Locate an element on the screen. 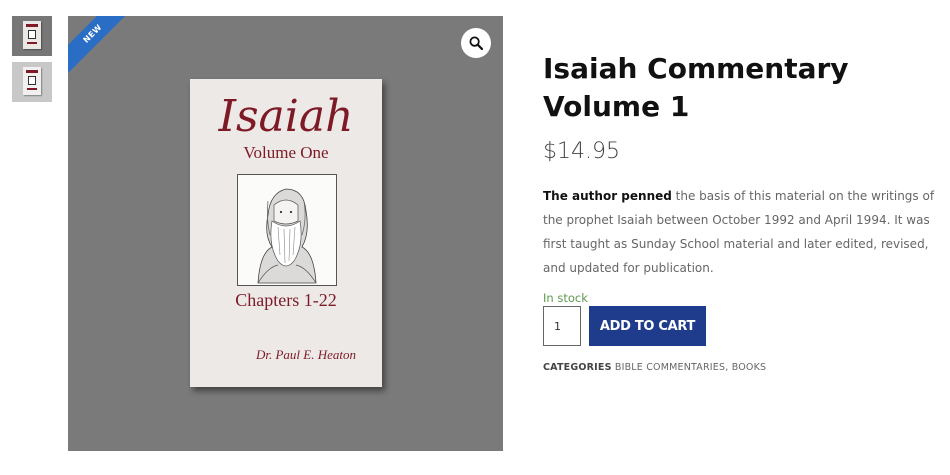 This screenshot has width=950, height=475. category-link-bible-commentaries: BIBLE COMMENTARIES is located at coordinates (670, 367).